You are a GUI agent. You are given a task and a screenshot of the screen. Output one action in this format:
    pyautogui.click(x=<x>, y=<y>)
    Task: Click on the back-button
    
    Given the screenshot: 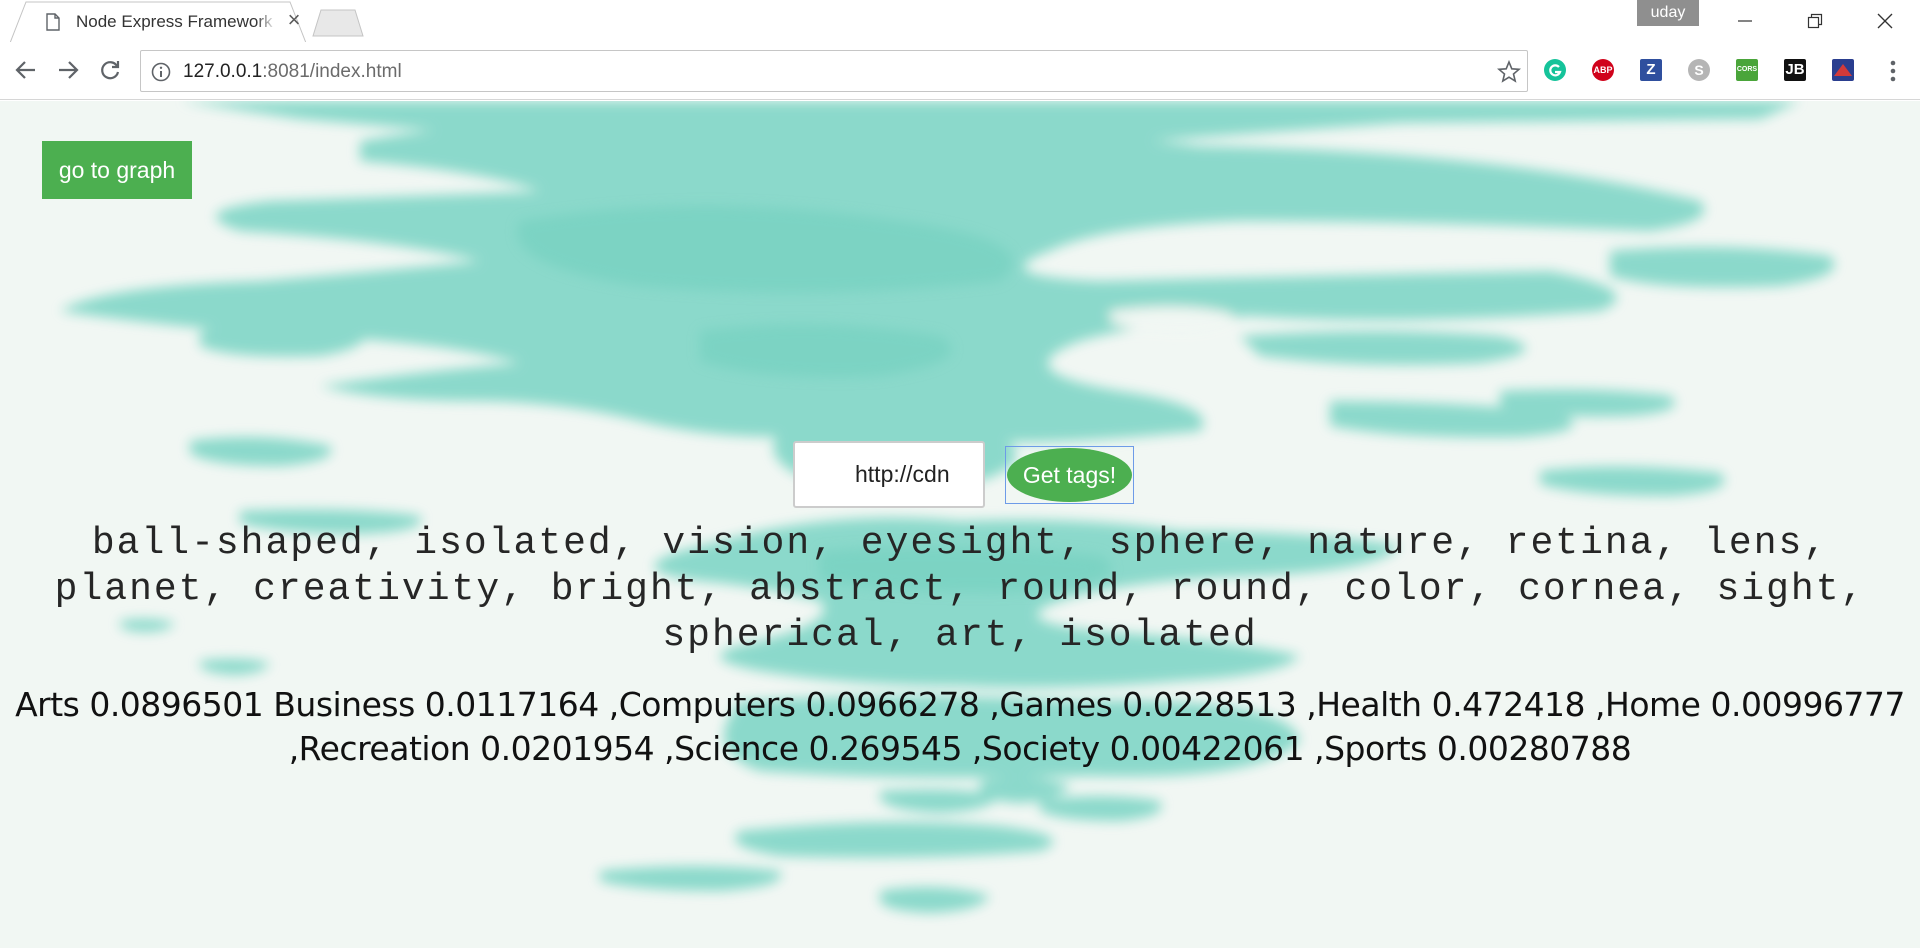 What is the action you would take?
    pyautogui.click(x=26, y=70)
    